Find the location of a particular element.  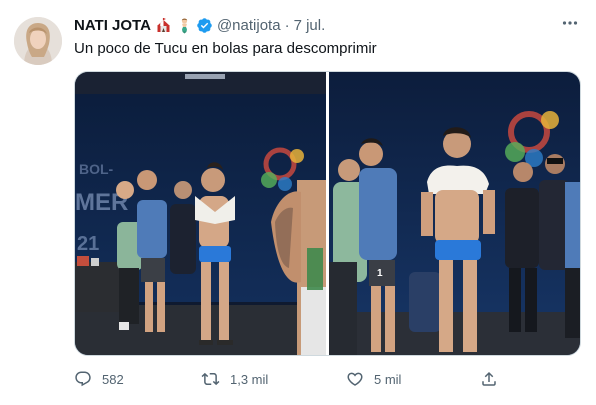

like-icon is located at coordinates (355, 379).